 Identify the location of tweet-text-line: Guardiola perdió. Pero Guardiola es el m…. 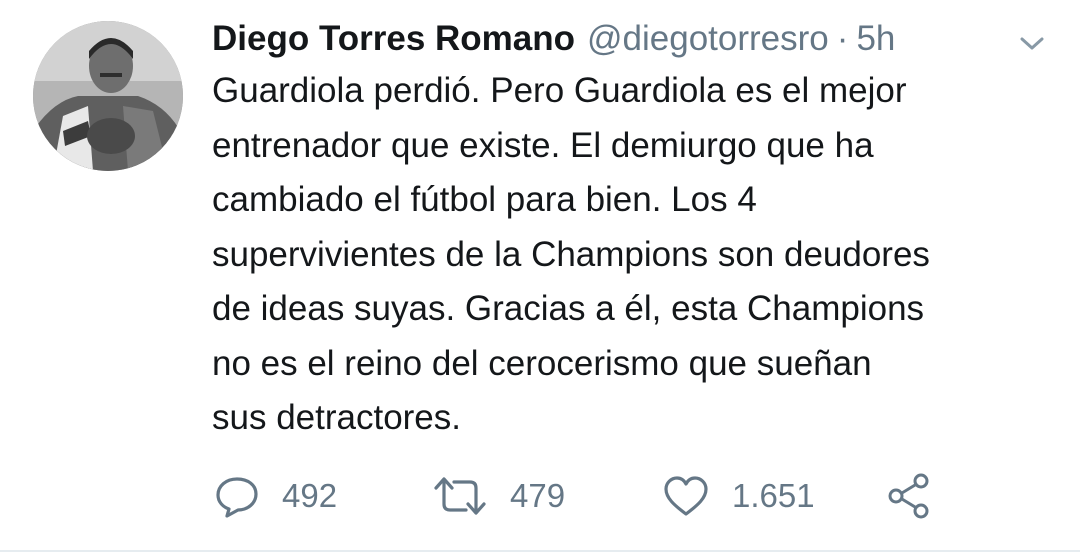
(559, 90).